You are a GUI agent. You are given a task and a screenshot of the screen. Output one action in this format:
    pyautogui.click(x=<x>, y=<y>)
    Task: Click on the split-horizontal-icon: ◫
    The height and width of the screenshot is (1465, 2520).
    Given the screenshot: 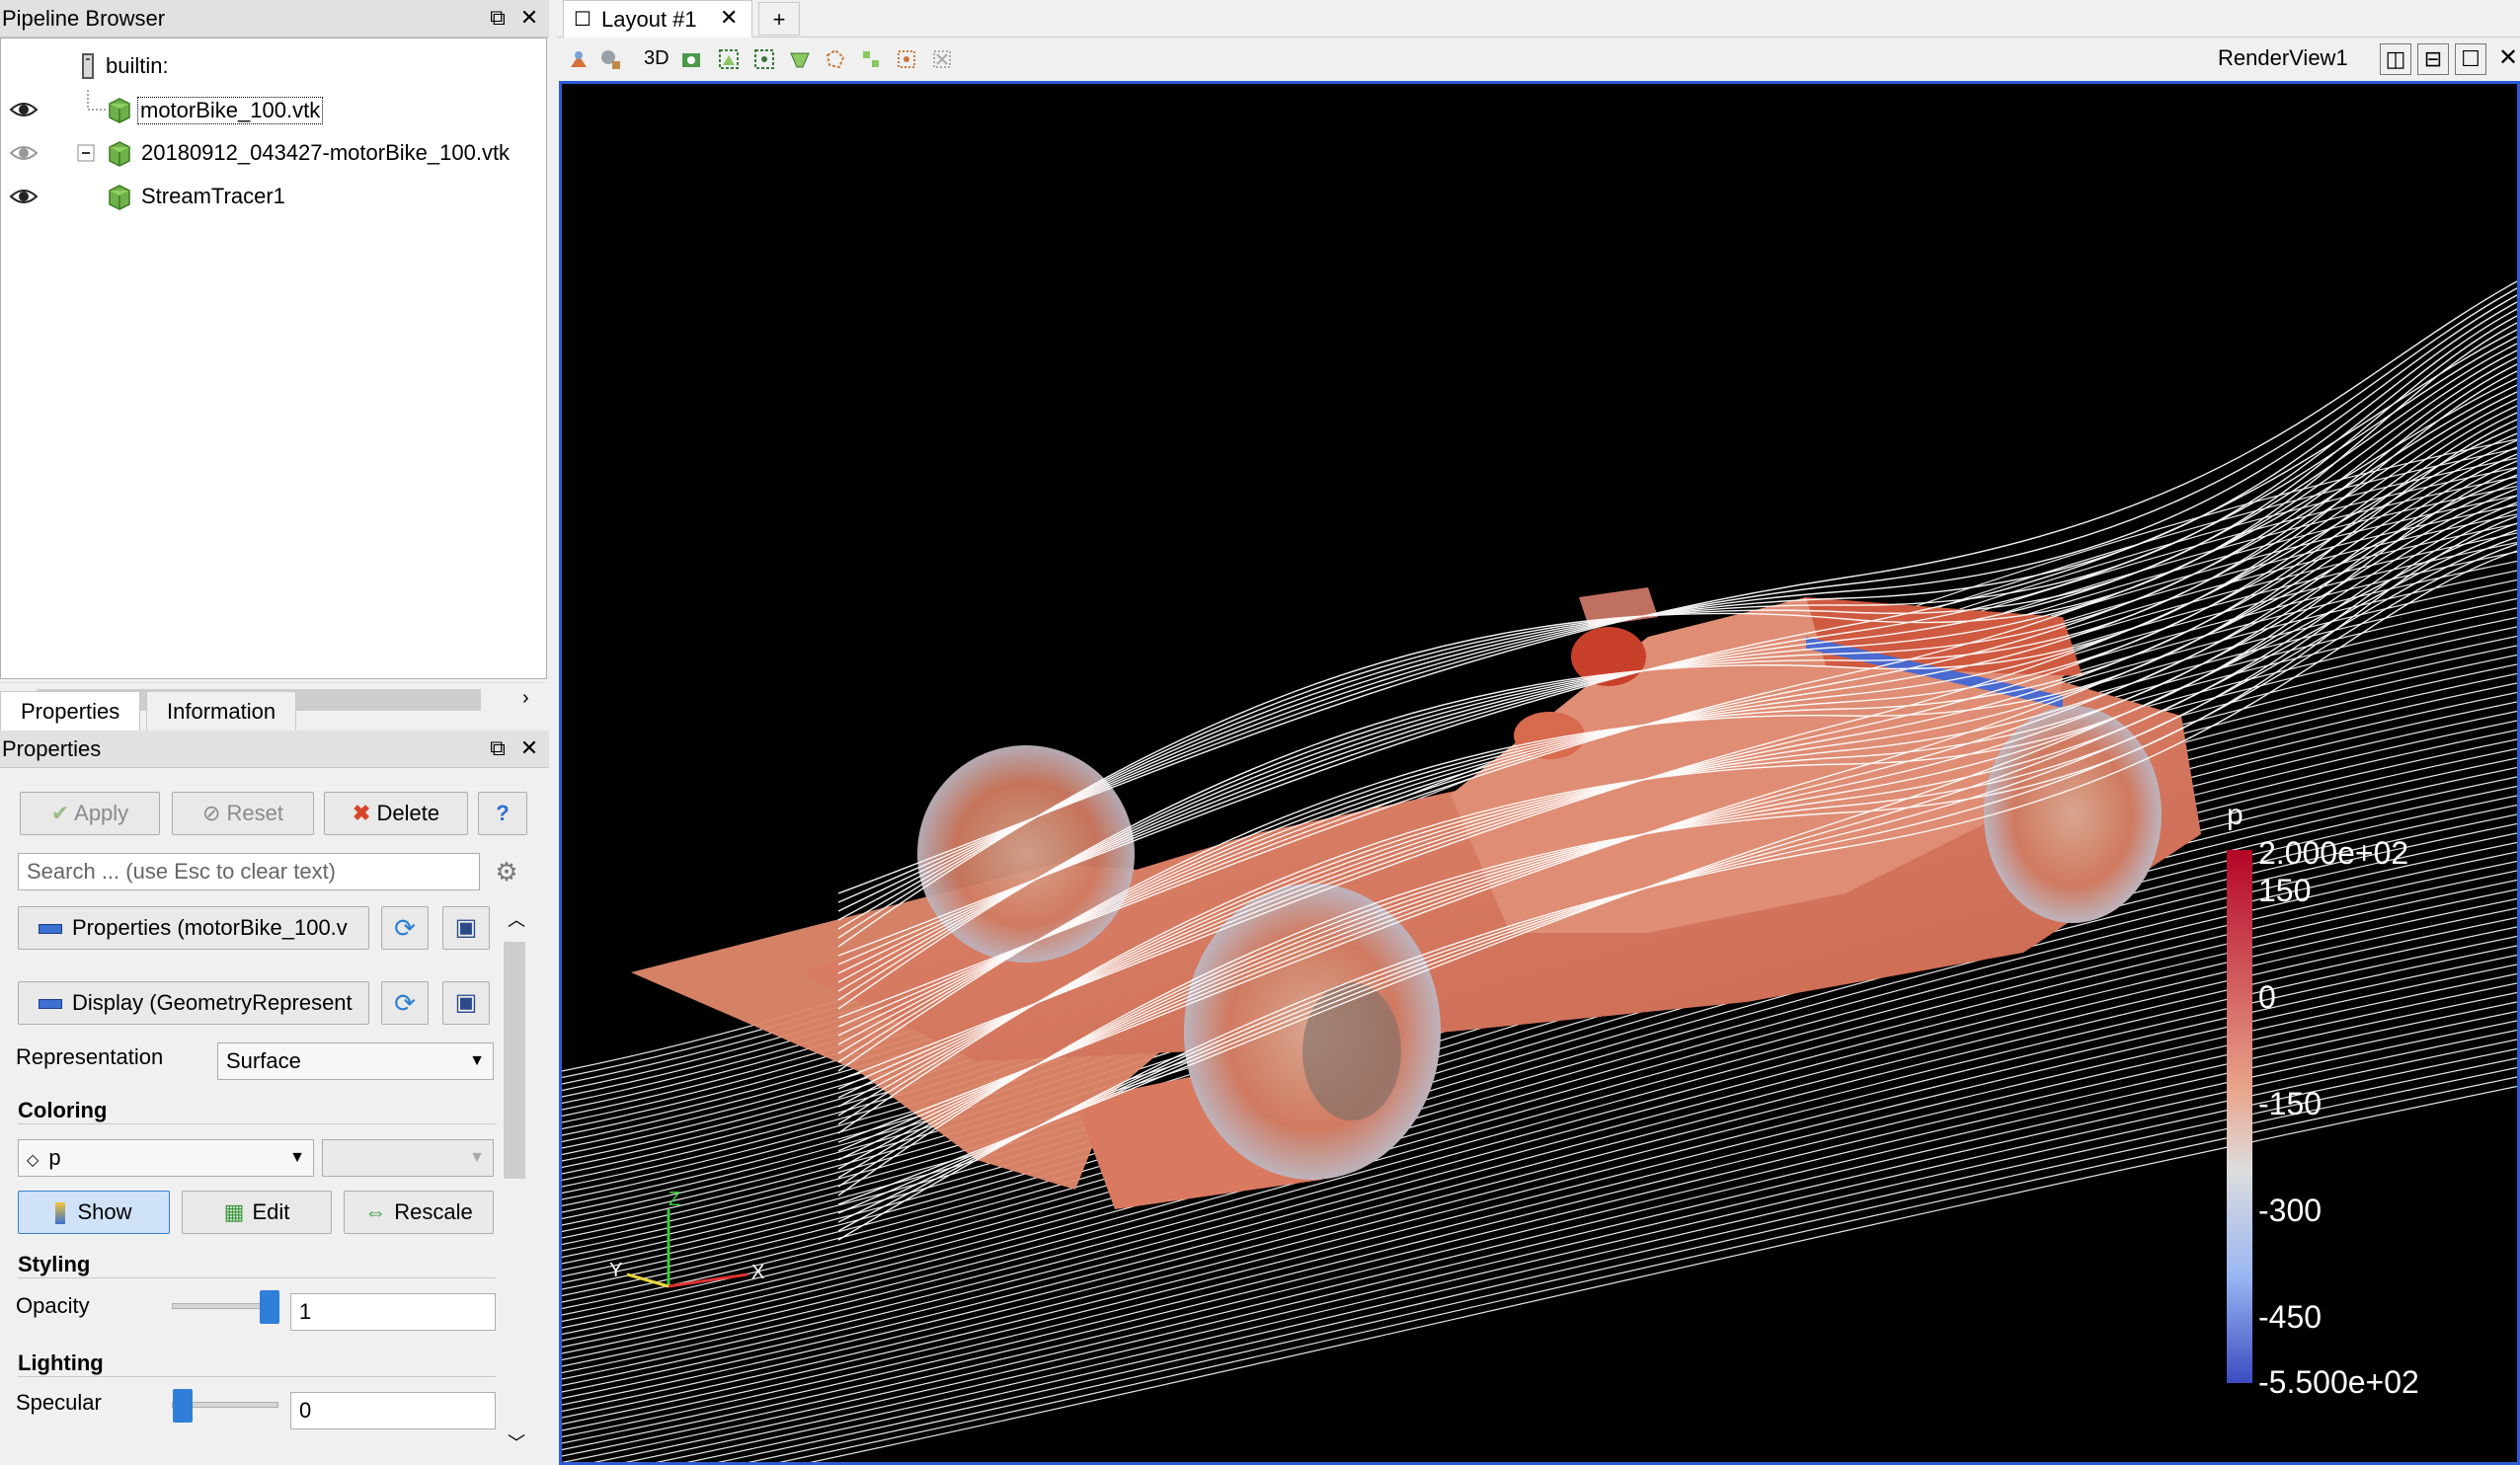 What is the action you would take?
    pyautogui.click(x=2395, y=59)
    